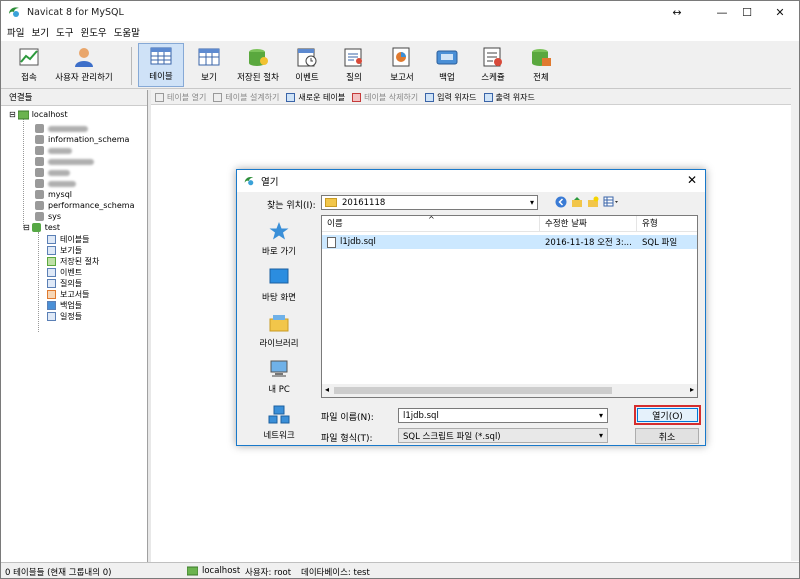  Describe the element at coordinates (15, 32) in the screenshot. I see `menu-file: 파일` at that location.